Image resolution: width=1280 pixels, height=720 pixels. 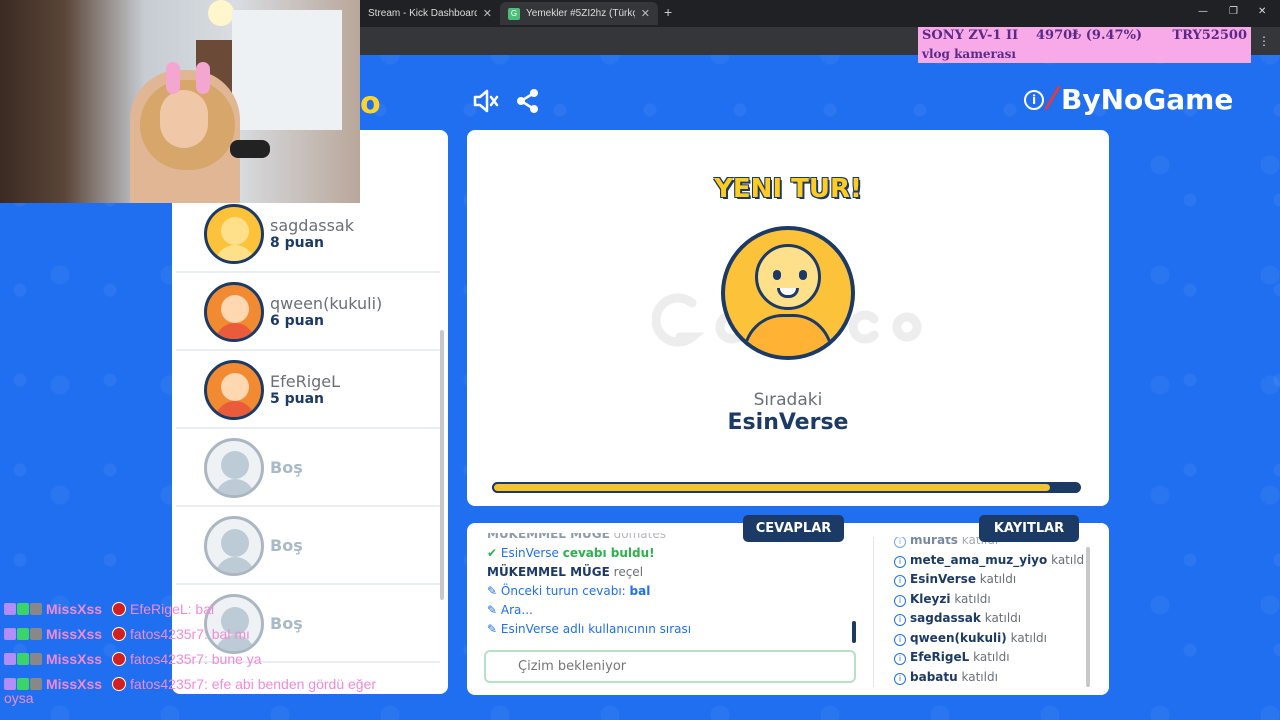 What do you see at coordinates (788, 293) in the screenshot?
I see `next-player-avatar` at bounding box center [788, 293].